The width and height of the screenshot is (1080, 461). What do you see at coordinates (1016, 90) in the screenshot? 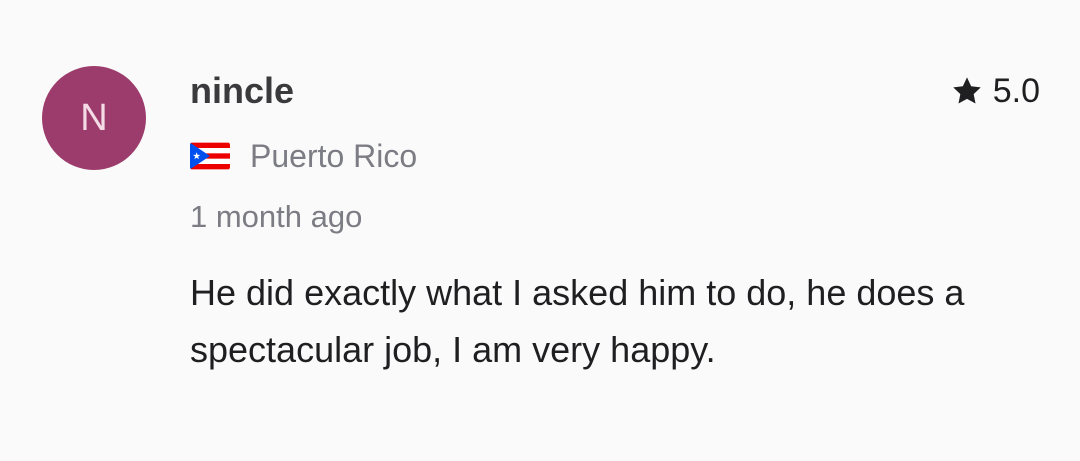
I see `rating-value: 5.0` at bounding box center [1016, 90].